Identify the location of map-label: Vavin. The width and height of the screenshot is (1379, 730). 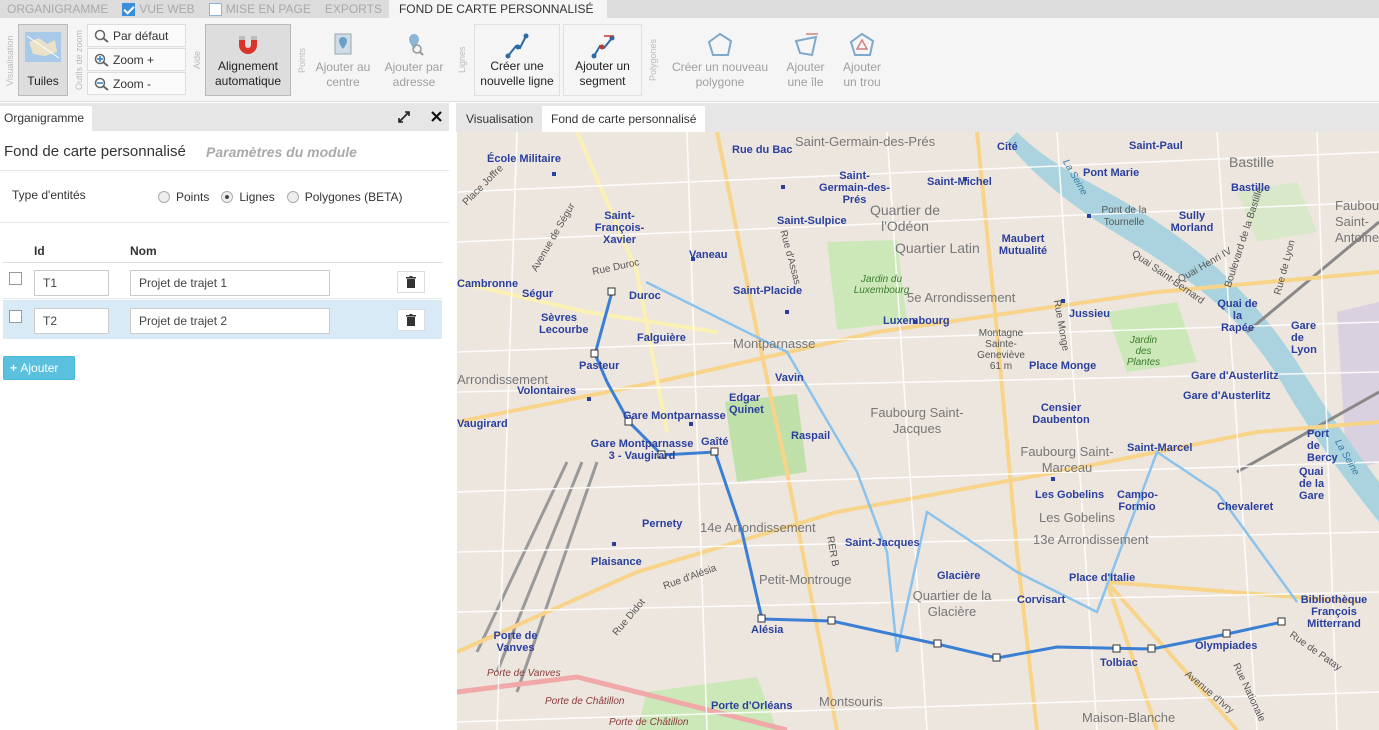
(789, 378).